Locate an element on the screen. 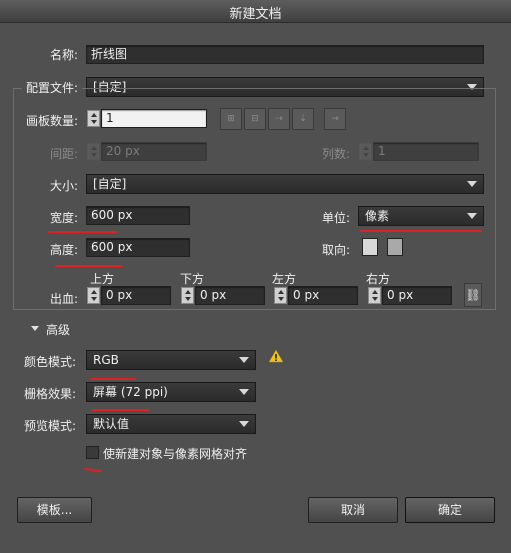 The image size is (511, 553). bleed-bottom-stepper is located at coordinates (187, 295).